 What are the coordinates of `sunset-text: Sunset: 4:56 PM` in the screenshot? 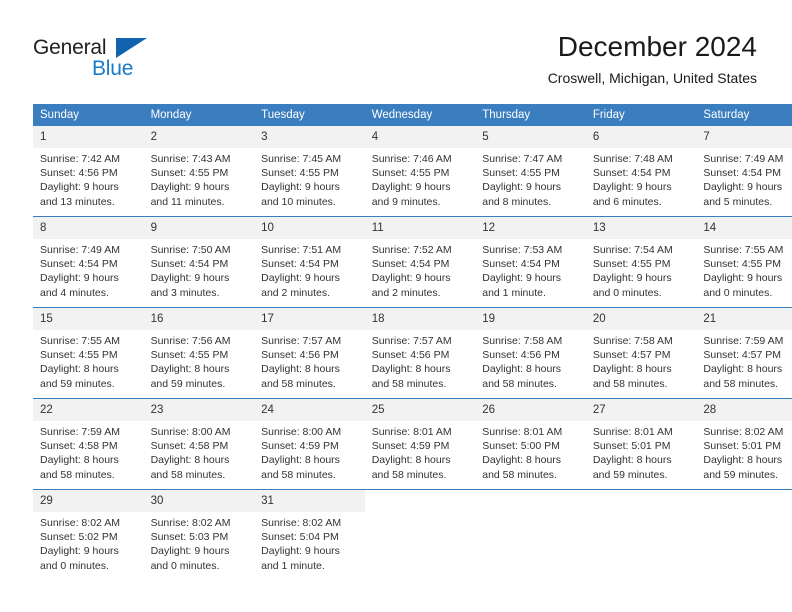 It's located at (300, 355).